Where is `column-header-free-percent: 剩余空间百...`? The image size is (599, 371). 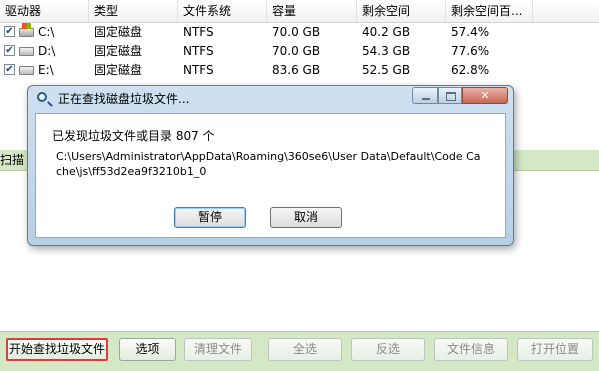
column-header-free-percent: 剩余空间百... is located at coordinates (489, 11).